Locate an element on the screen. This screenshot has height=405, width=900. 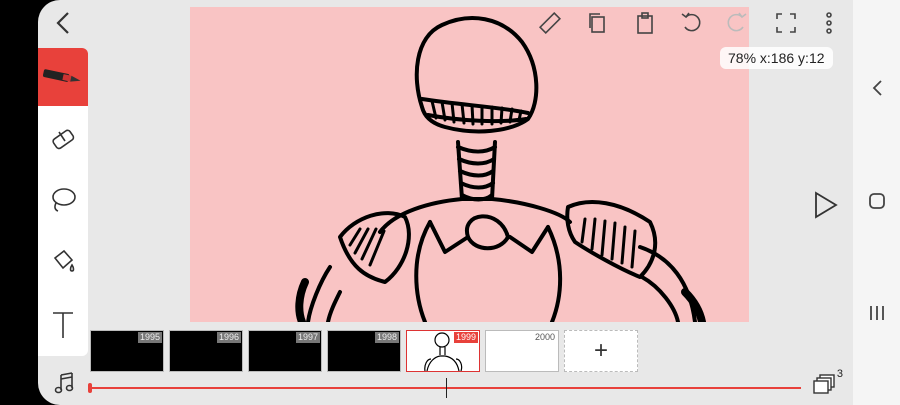
layers-count: 3 is located at coordinates (839, 374).